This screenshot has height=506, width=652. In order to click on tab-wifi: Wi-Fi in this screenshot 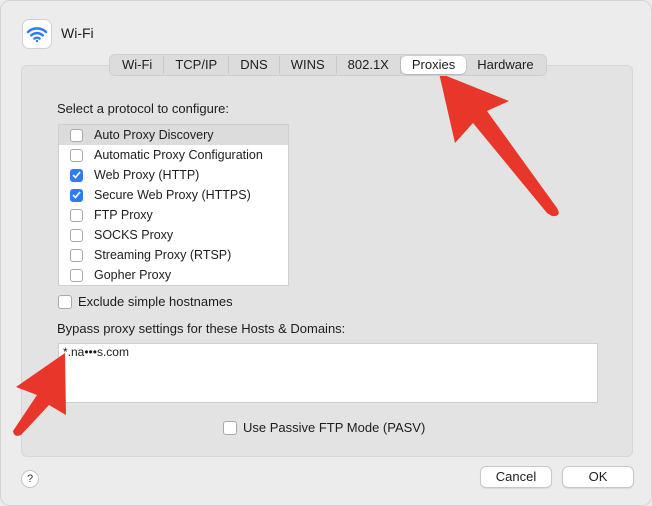, I will do `click(138, 65)`.